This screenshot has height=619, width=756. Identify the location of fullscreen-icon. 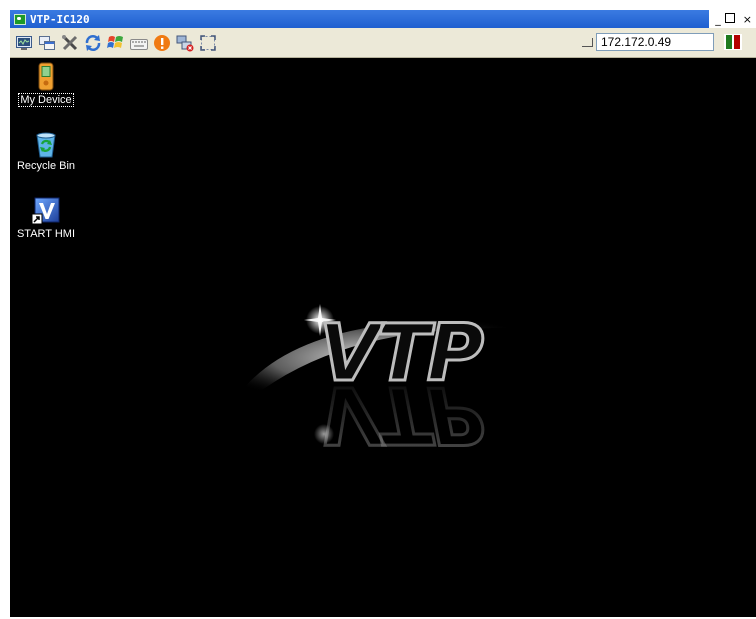
(208, 42).